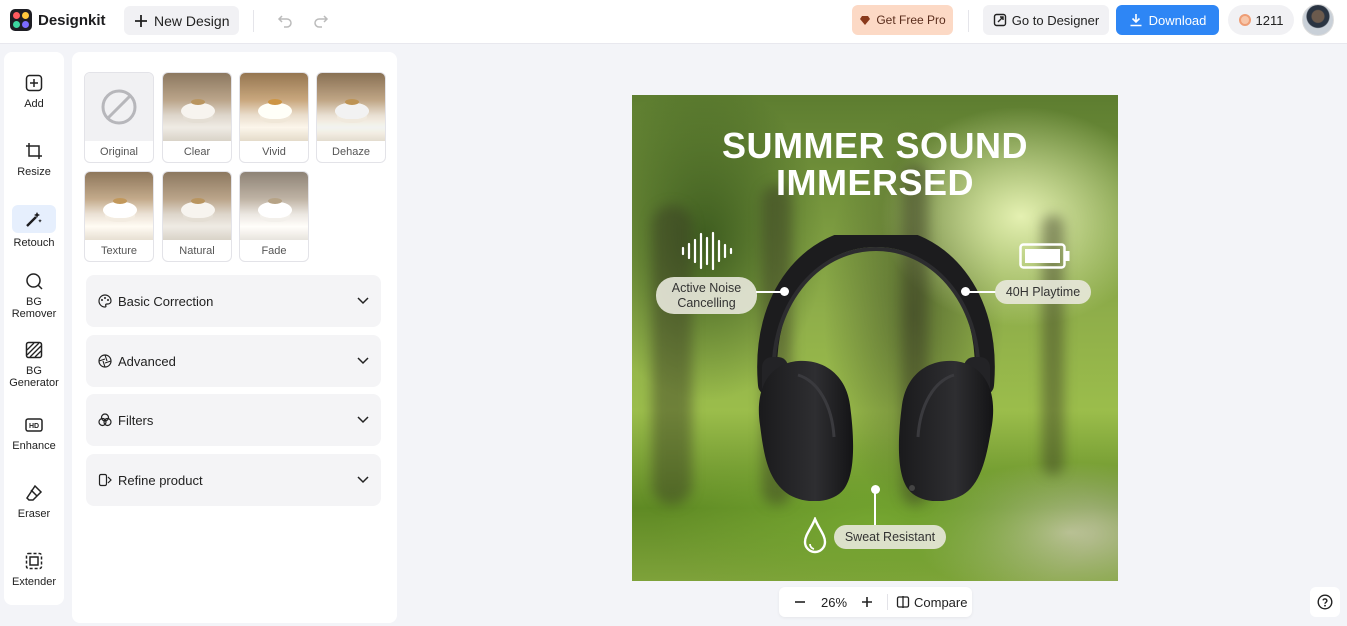 Image resolution: width=1347 pixels, height=626 pixels. I want to click on filters-icon, so click(105, 420).